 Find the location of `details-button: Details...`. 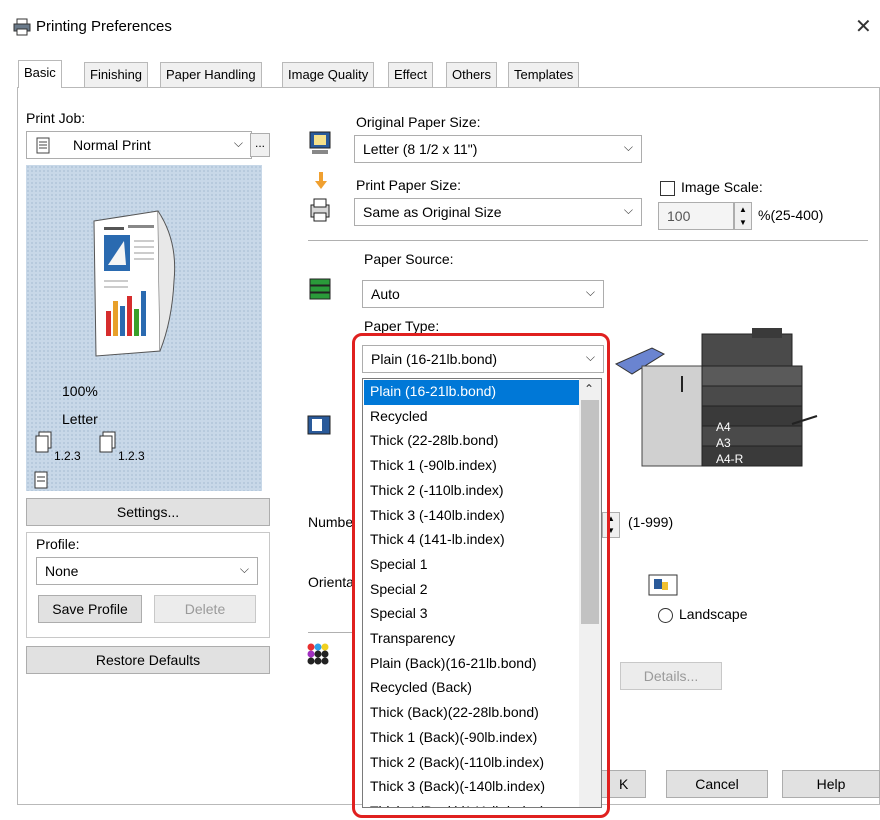

details-button: Details... is located at coordinates (671, 676).